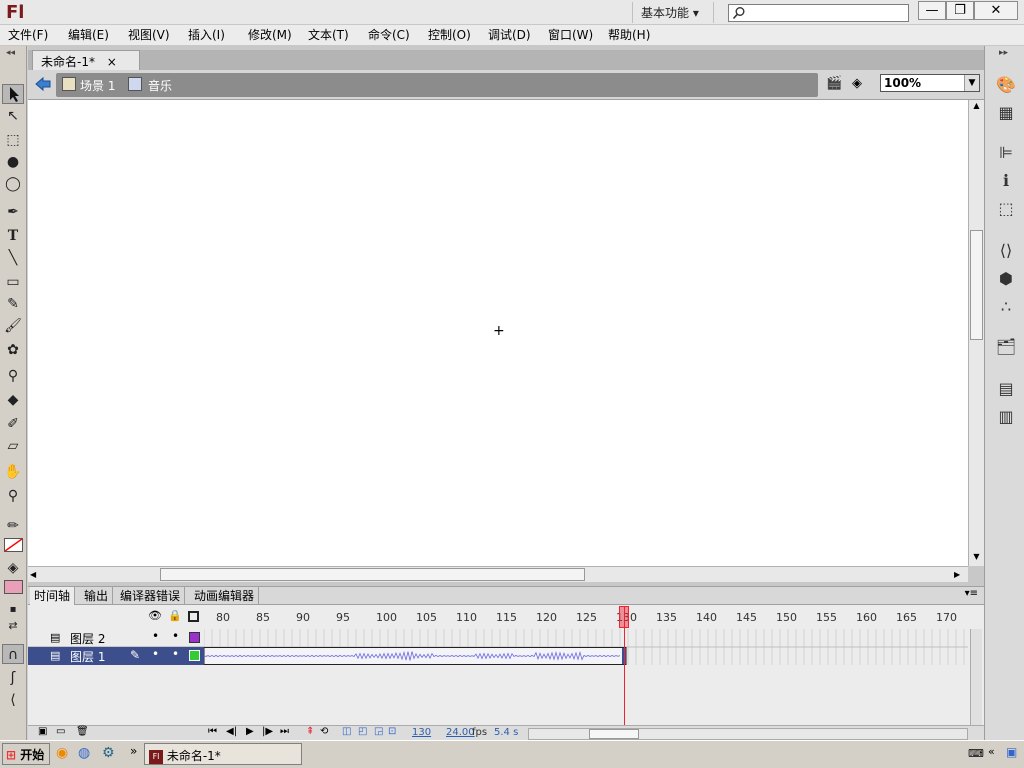 The width and height of the screenshot is (1024, 768). I want to click on close-button: ✕, so click(996, 10).